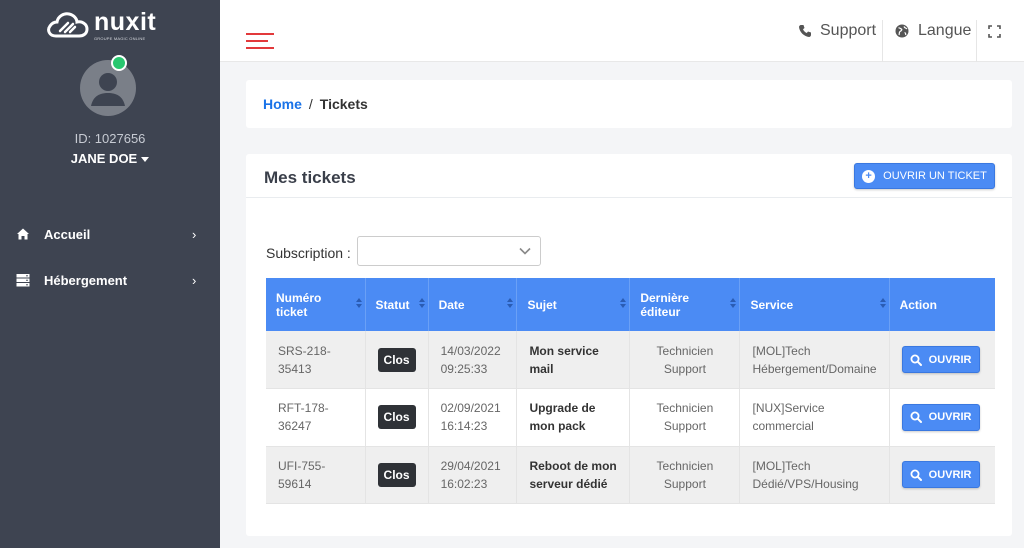  What do you see at coordinates (814, 304) in the screenshot?
I see `column-header-service: Service` at bounding box center [814, 304].